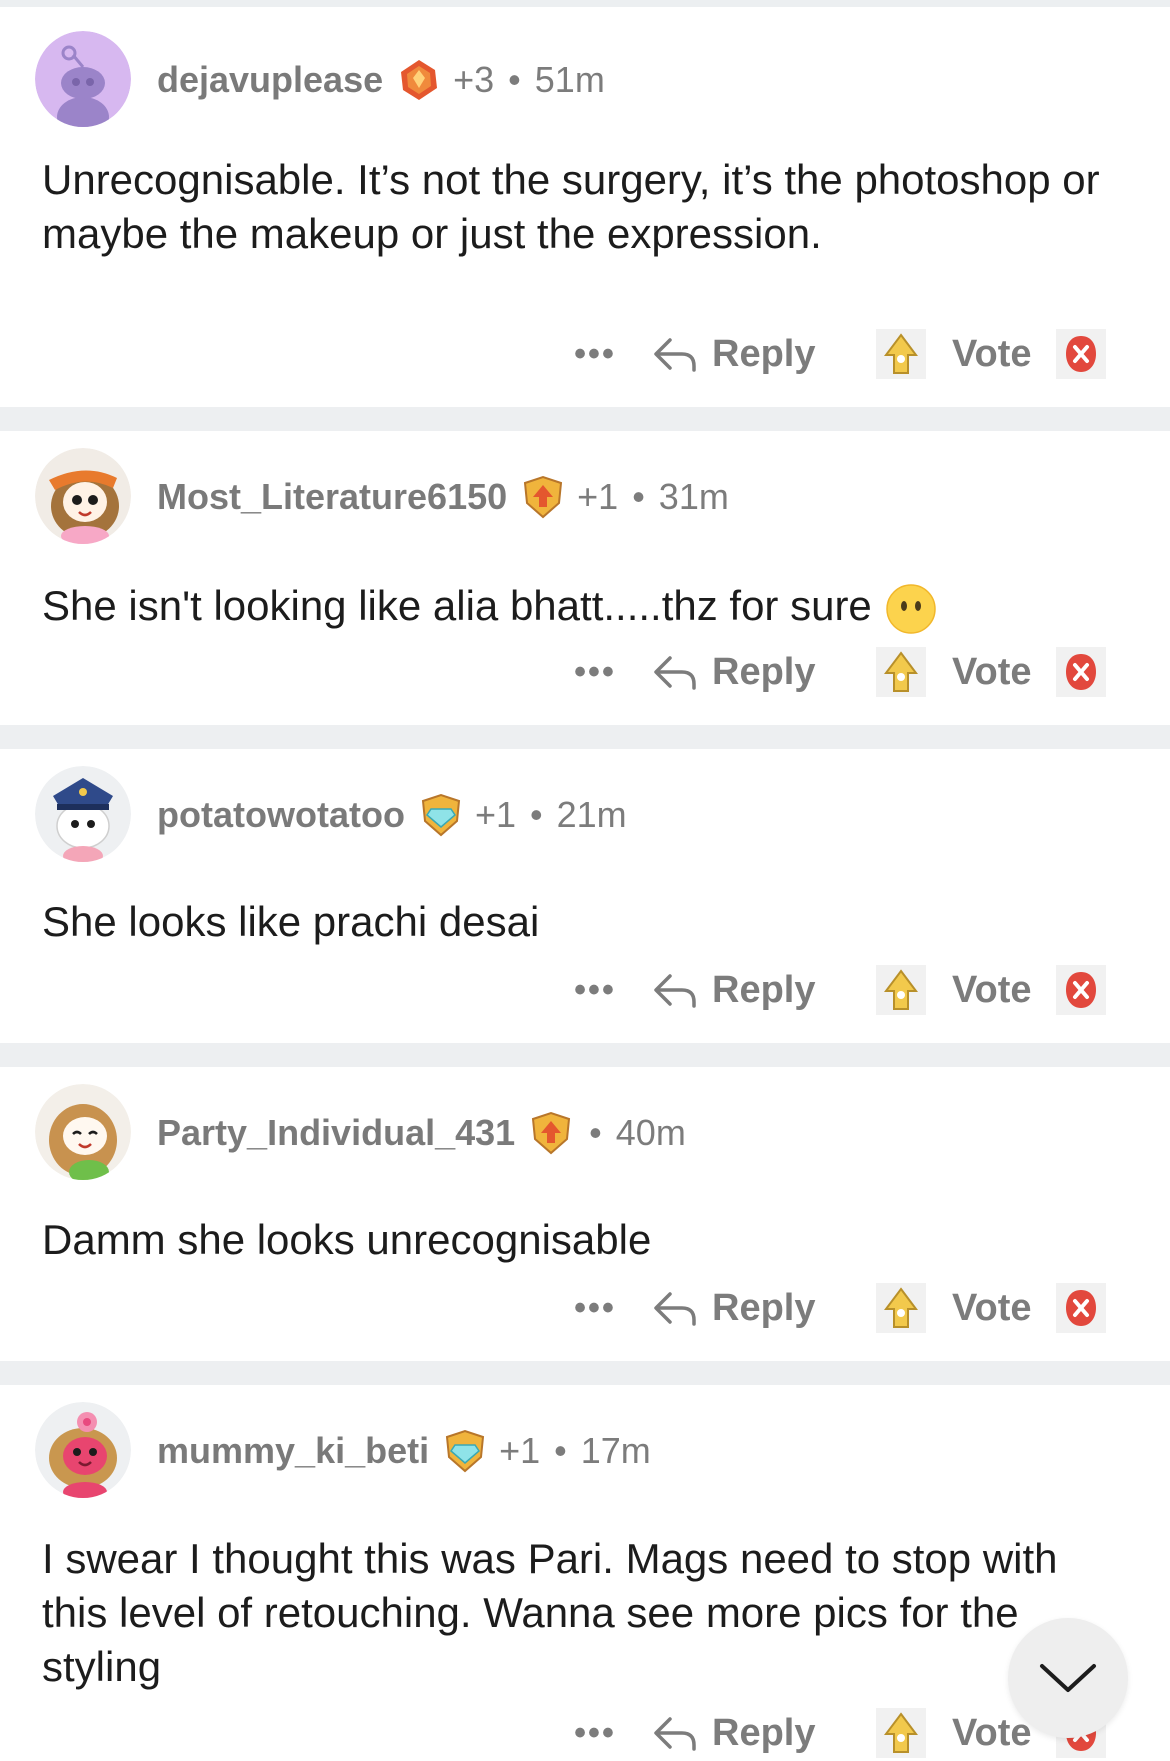 The image size is (1170, 1761). I want to click on scroll-down-button, so click(1068, 1678).